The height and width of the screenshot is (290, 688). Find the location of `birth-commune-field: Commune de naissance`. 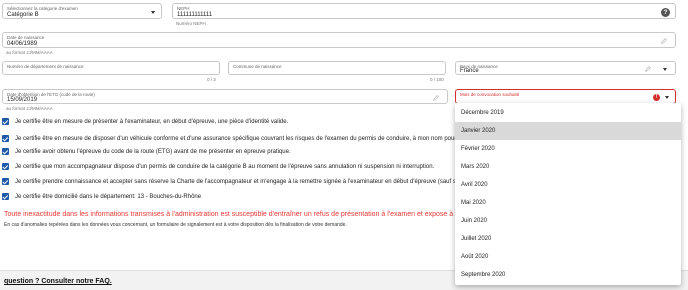

birth-commune-field: Commune de naissance is located at coordinates (337, 68).